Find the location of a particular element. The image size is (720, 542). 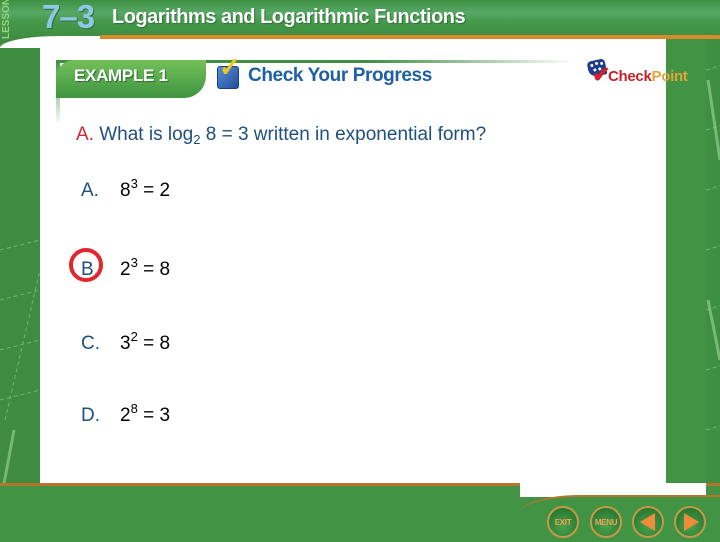

answer-expression: 23 = 8 is located at coordinates (145, 267).